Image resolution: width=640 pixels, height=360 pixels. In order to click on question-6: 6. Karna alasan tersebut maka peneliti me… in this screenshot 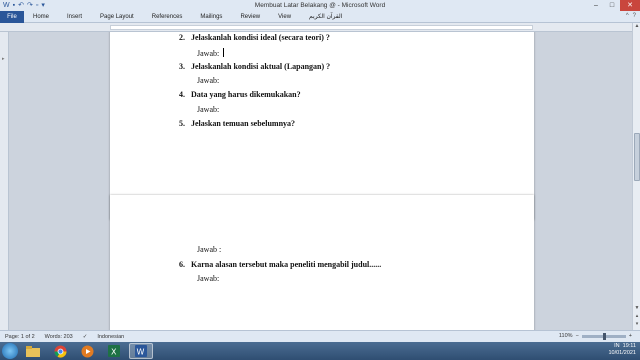, I will do `click(280, 264)`.